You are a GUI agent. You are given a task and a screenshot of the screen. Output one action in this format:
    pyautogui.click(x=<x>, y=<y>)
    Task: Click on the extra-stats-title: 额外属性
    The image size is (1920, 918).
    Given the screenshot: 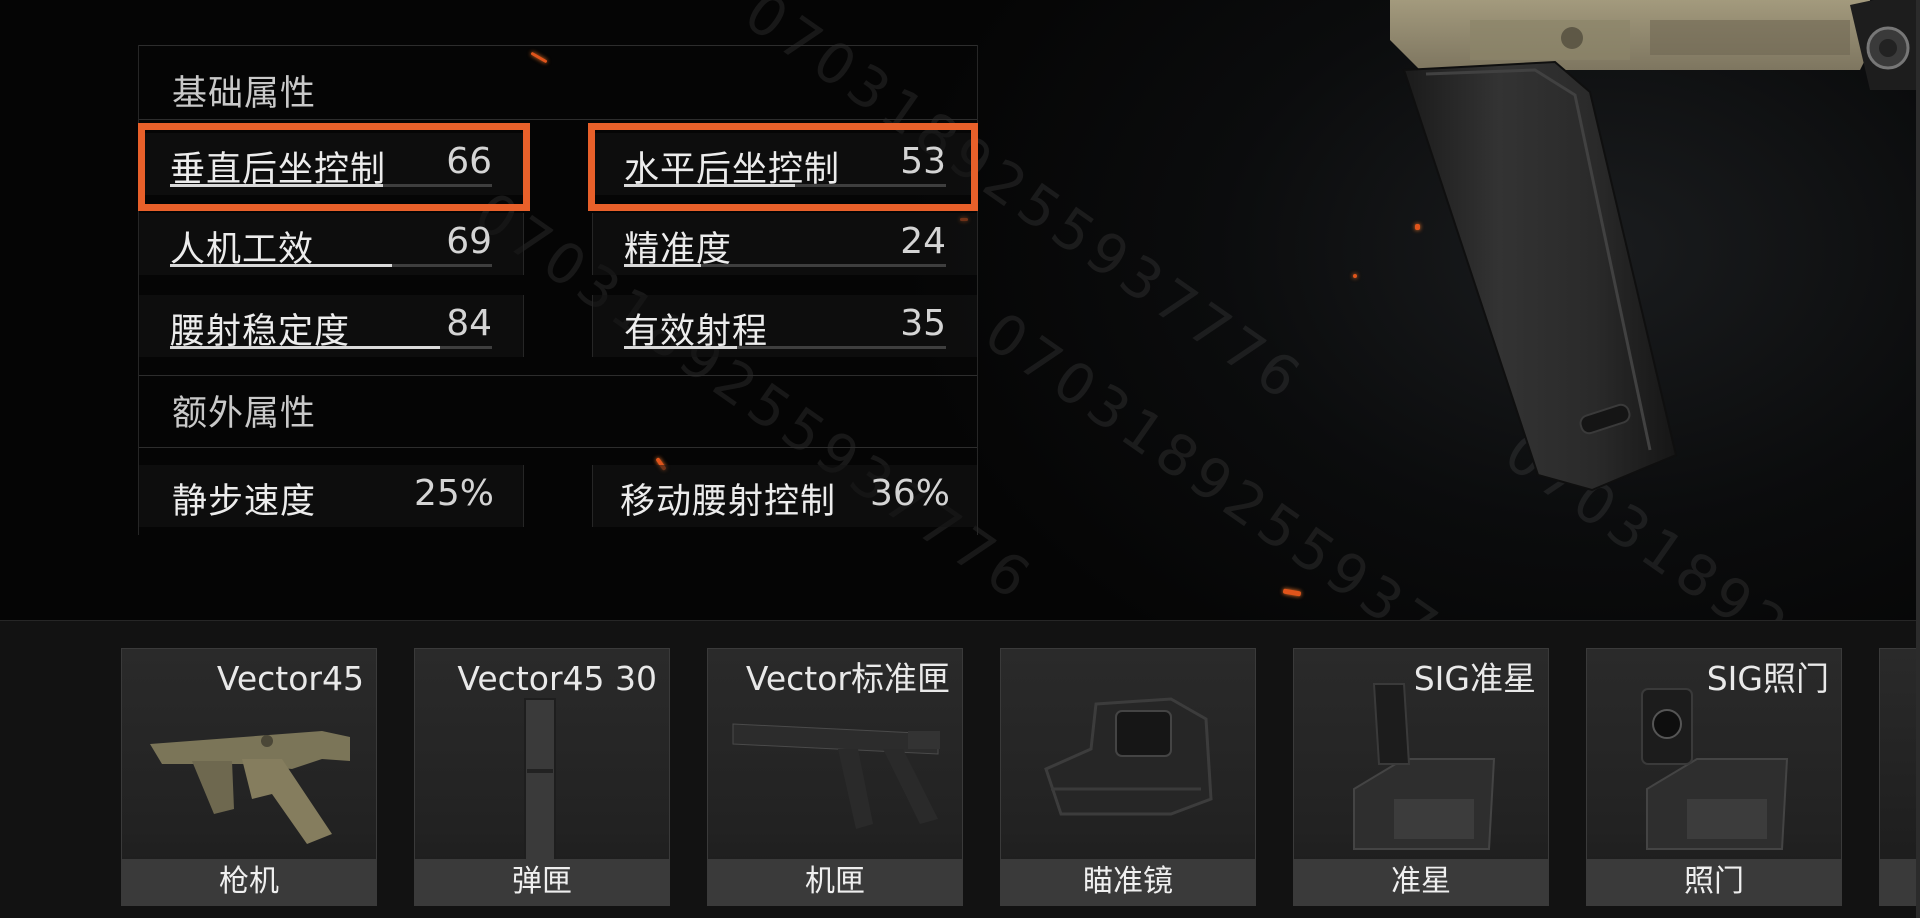 What is the action you would take?
    pyautogui.click(x=244, y=414)
    